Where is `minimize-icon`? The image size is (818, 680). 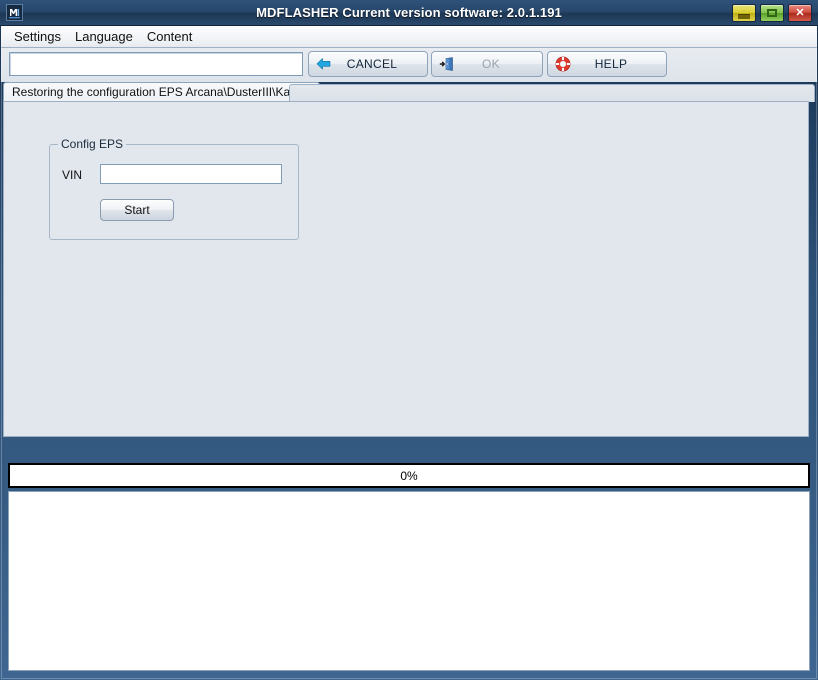 minimize-icon is located at coordinates (744, 16).